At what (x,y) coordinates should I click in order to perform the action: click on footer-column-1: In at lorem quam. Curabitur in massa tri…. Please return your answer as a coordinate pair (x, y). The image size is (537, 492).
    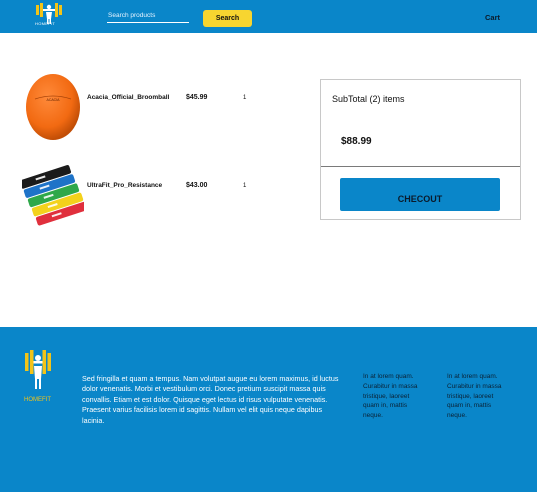
    Looking at the image, I should click on (390, 396).